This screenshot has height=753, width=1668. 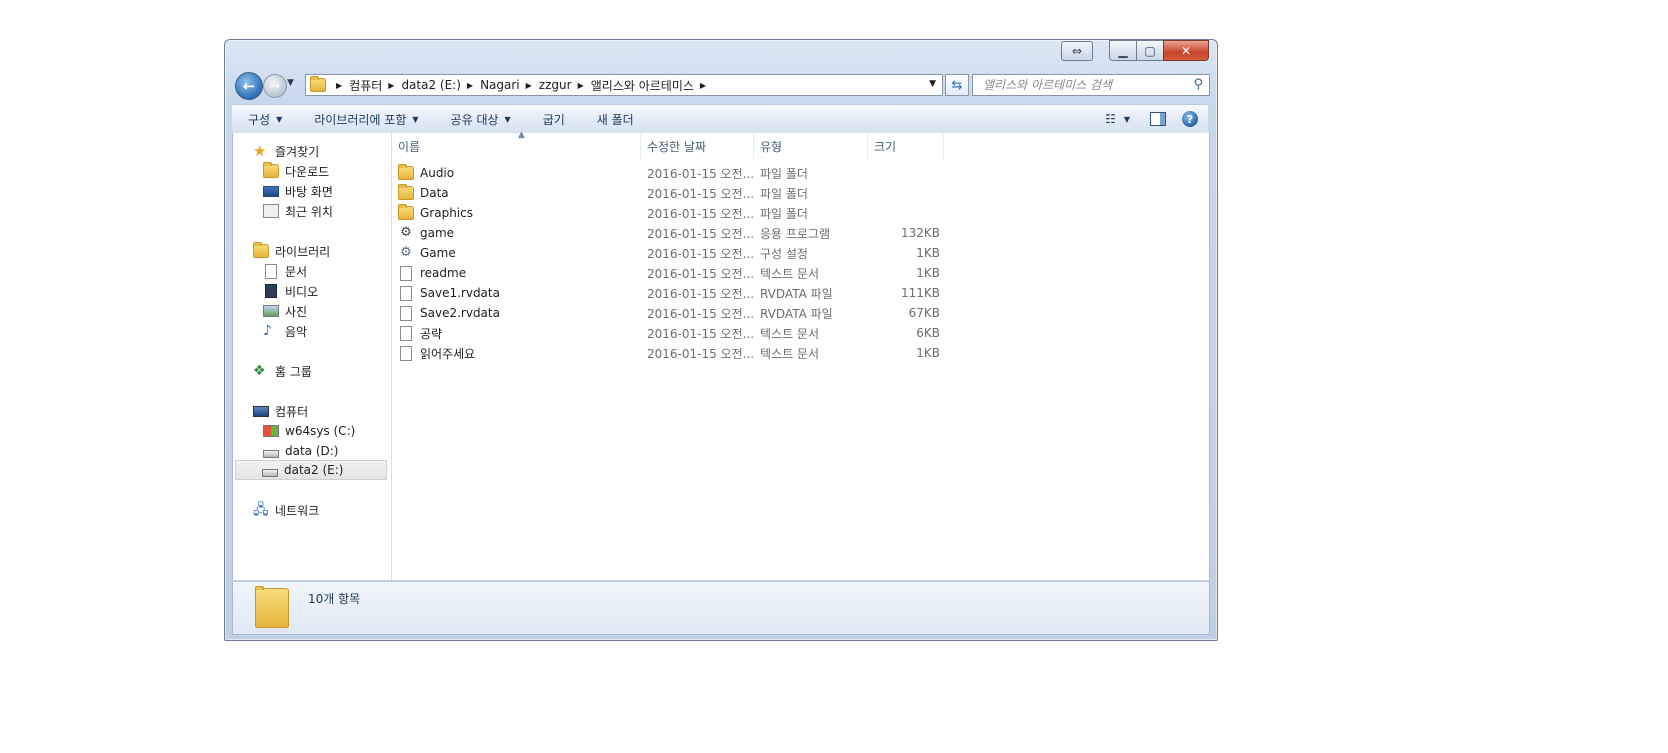 I want to click on search-input, so click(x=1083, y=85).